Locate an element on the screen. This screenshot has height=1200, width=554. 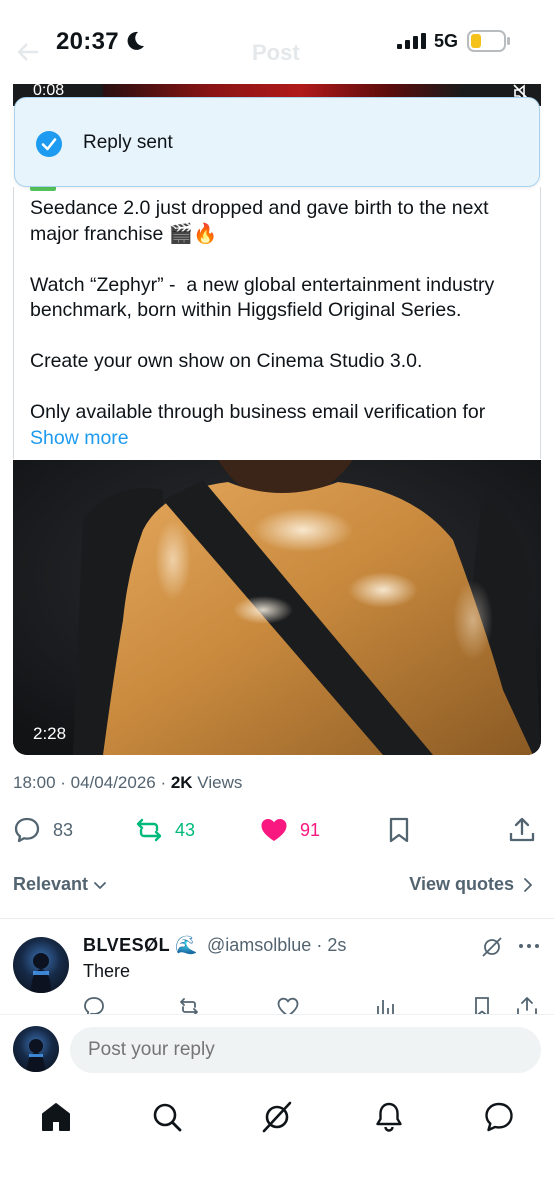
sort-label: Relevant is located at coordinates (51, 884).